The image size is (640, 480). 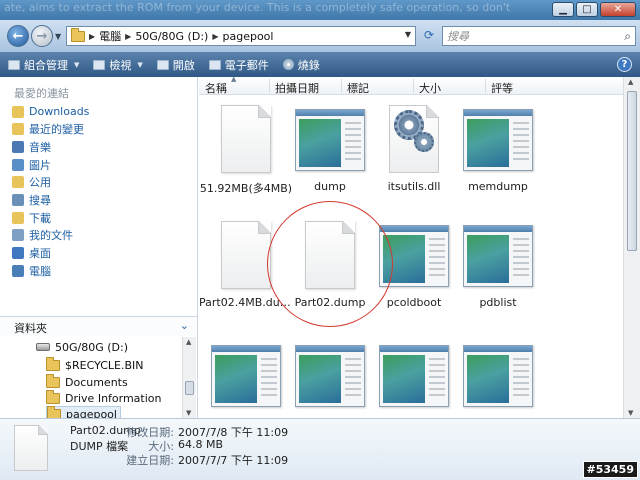 I want to click on minimize-button: ▁, so click(x=563, y=9).